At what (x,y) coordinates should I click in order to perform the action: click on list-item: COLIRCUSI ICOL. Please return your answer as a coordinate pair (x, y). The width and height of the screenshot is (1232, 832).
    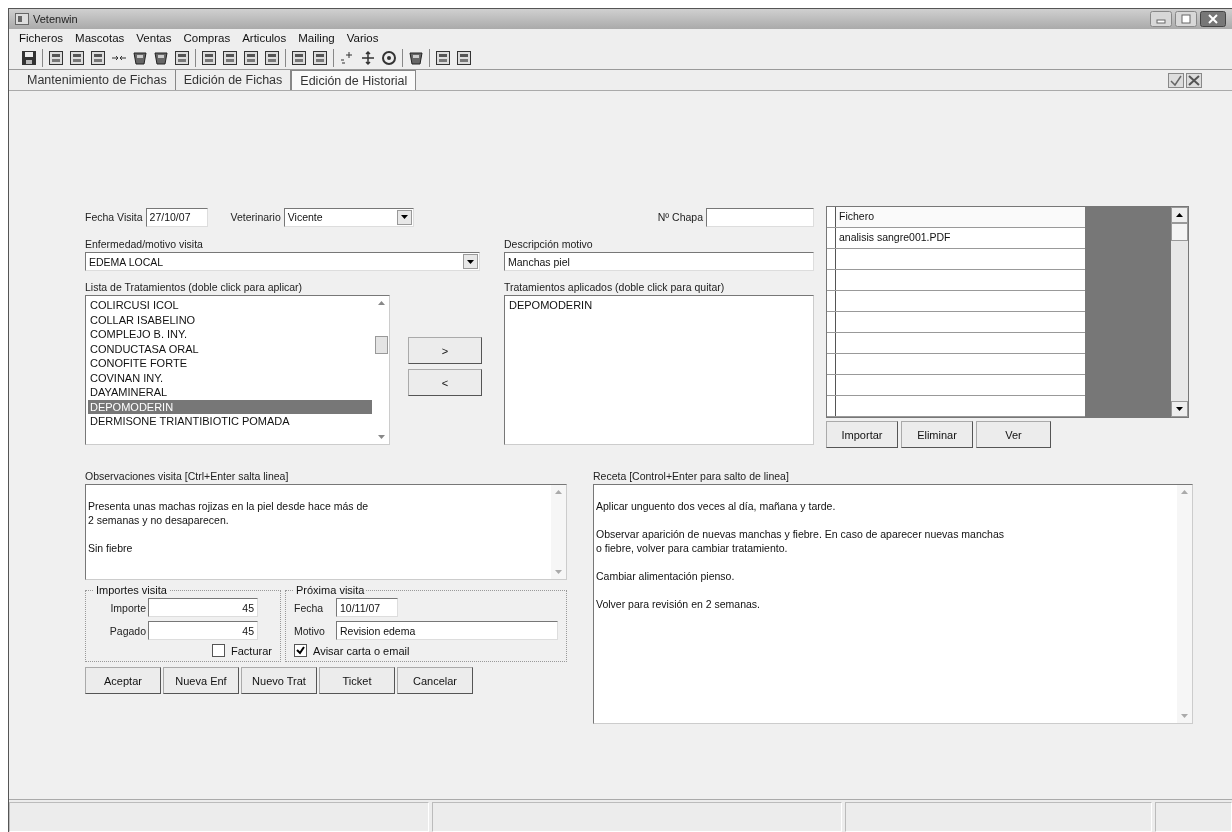
    Looking at the image, I should click on (230, 305).